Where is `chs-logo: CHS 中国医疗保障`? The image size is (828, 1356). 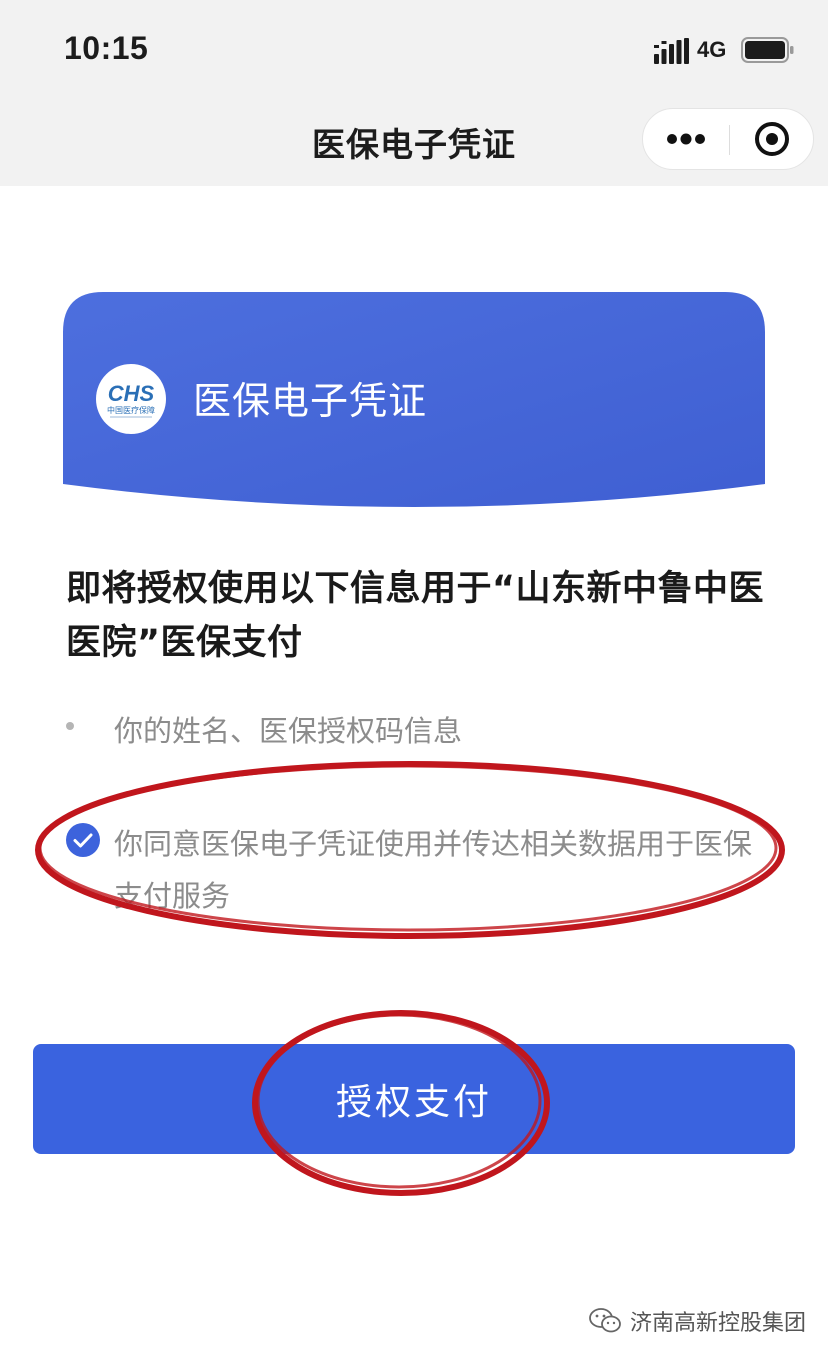
chs-logo: CHS 中国医疗保障 is located at coordinates (131, 399).